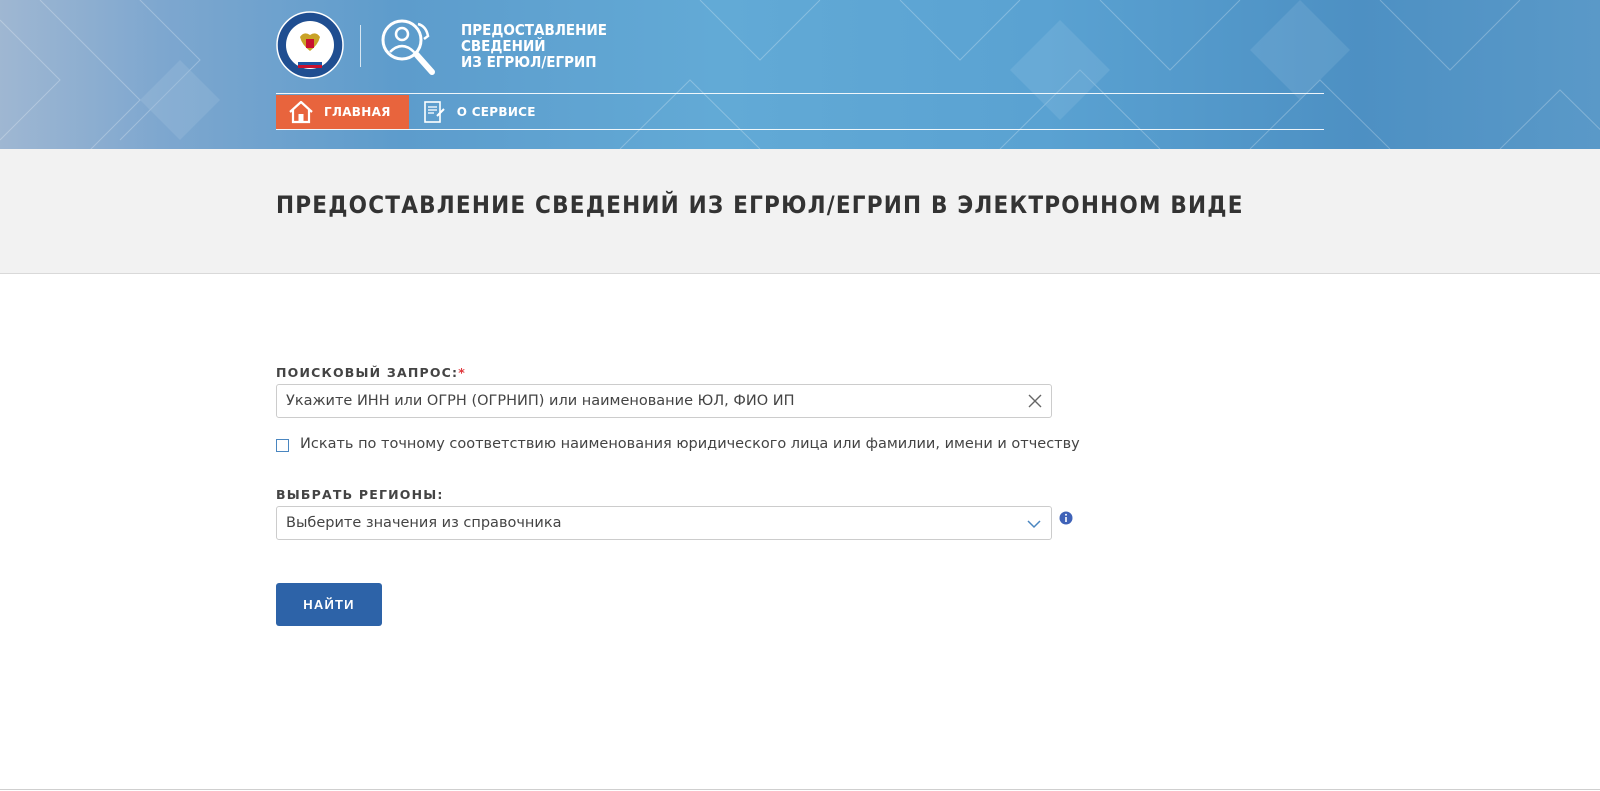 Image resolution: width=1600 pixels, height=791 pixels. I want to click on main-nav: ГЛАВНАЯ О СЕРВИСЕ, so click(415, 112).